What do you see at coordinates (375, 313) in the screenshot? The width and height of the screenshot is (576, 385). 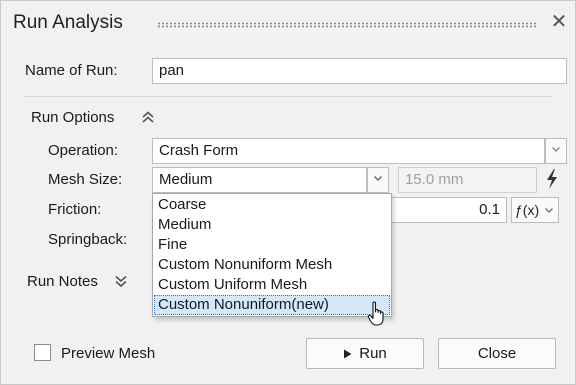 I see `hand-cursor-icon` at bounding box center [375, 313].